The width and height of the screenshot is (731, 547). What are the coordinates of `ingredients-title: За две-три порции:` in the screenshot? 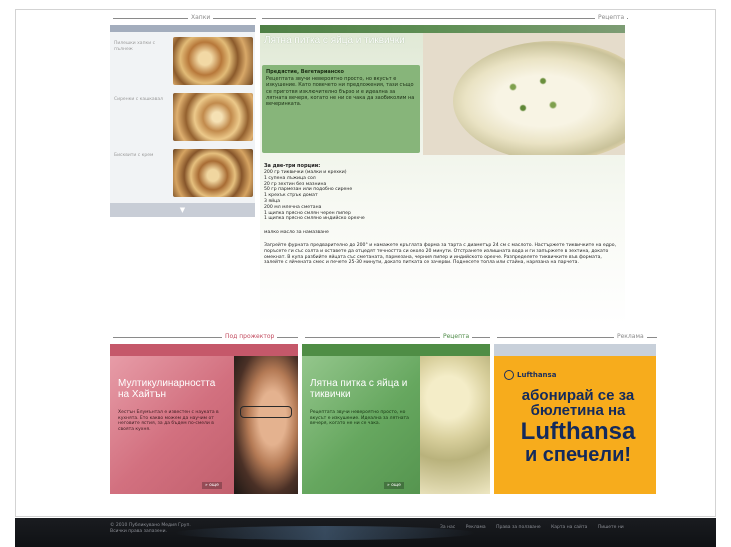 It's located at (292, 166).